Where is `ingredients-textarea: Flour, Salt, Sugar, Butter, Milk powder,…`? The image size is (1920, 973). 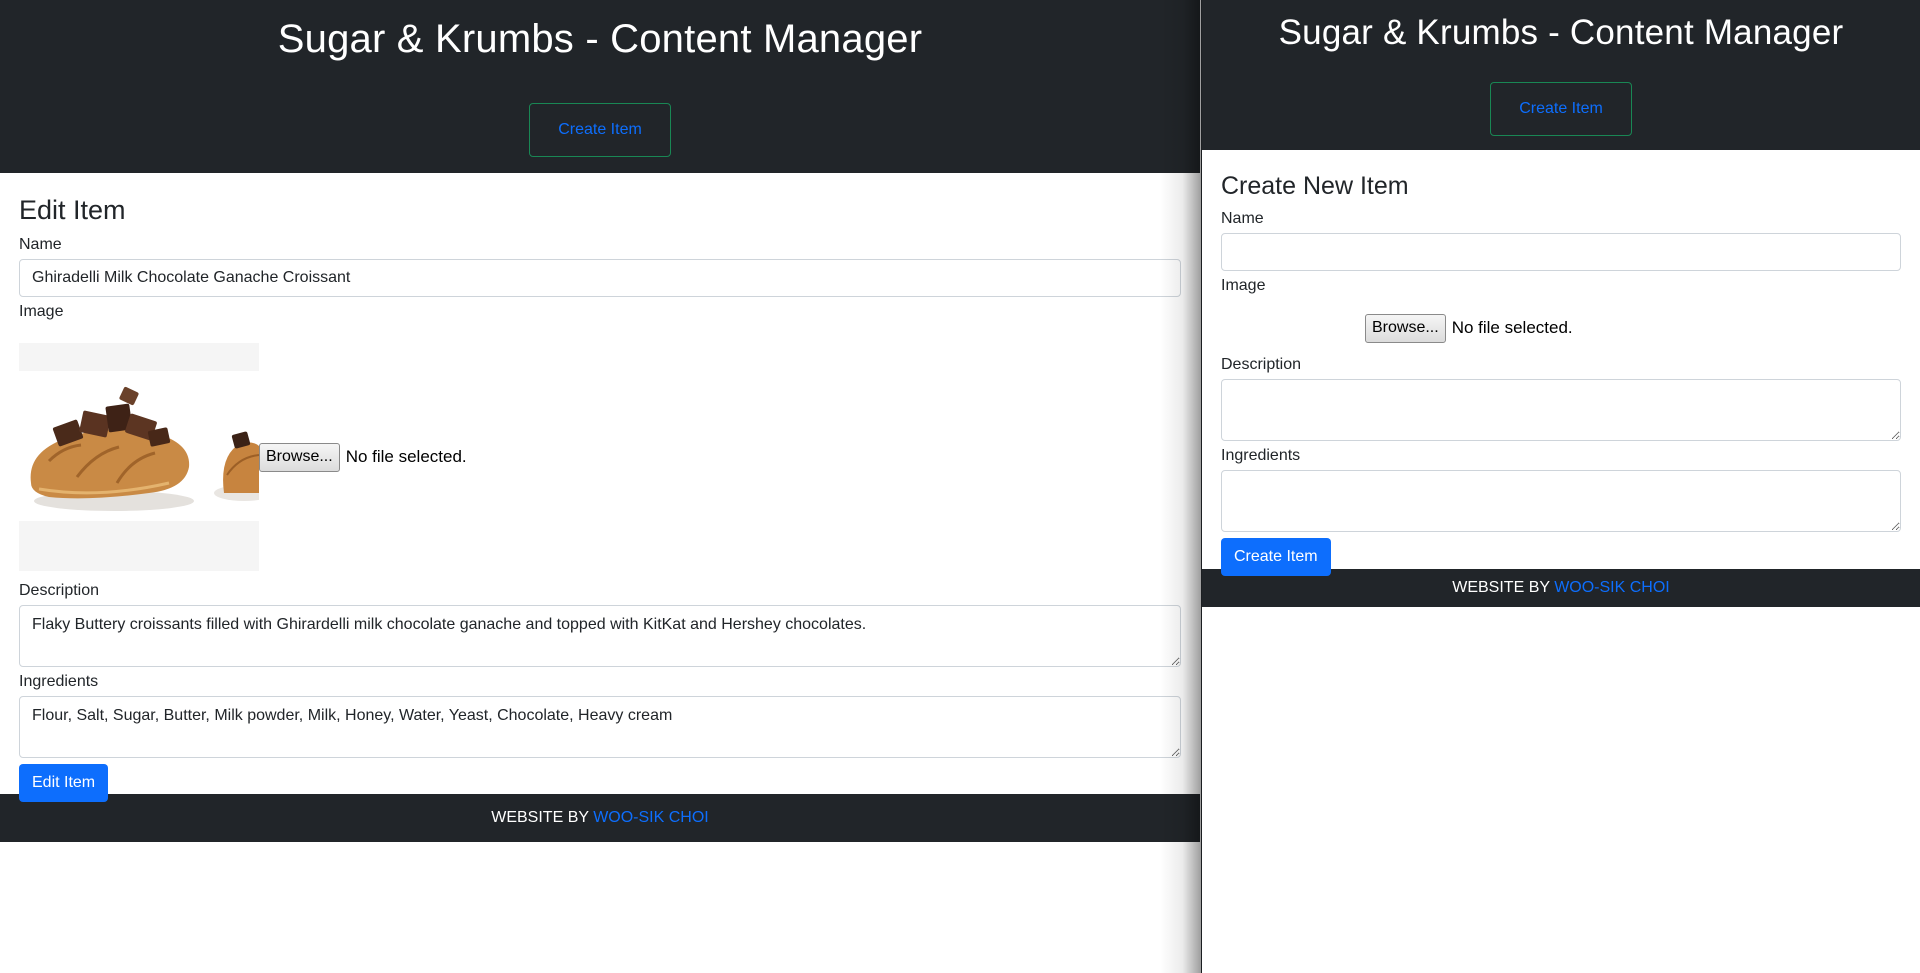
ingredients-textarea: Flour, Salt, Sugar, Butter, Milk powder,… is located at coordinates (600, 727).